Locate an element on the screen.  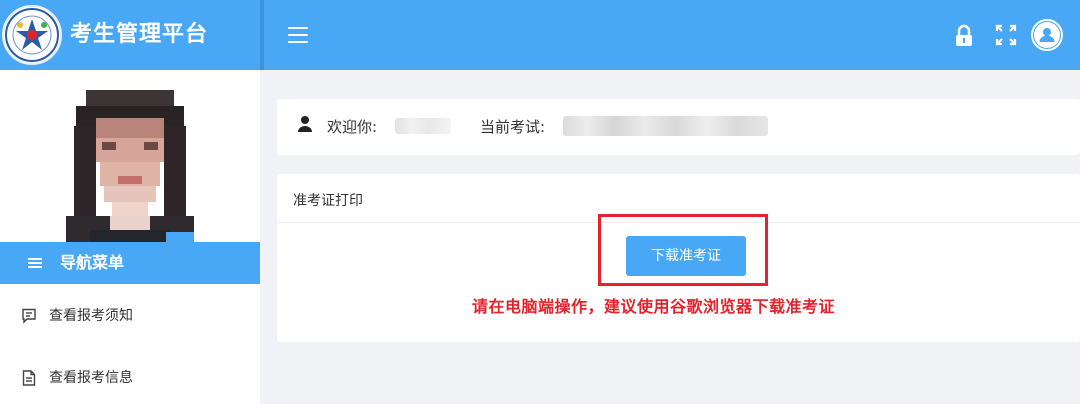
sidebar-item-label: 查看报考信息 is located at coordinates (91, 378).